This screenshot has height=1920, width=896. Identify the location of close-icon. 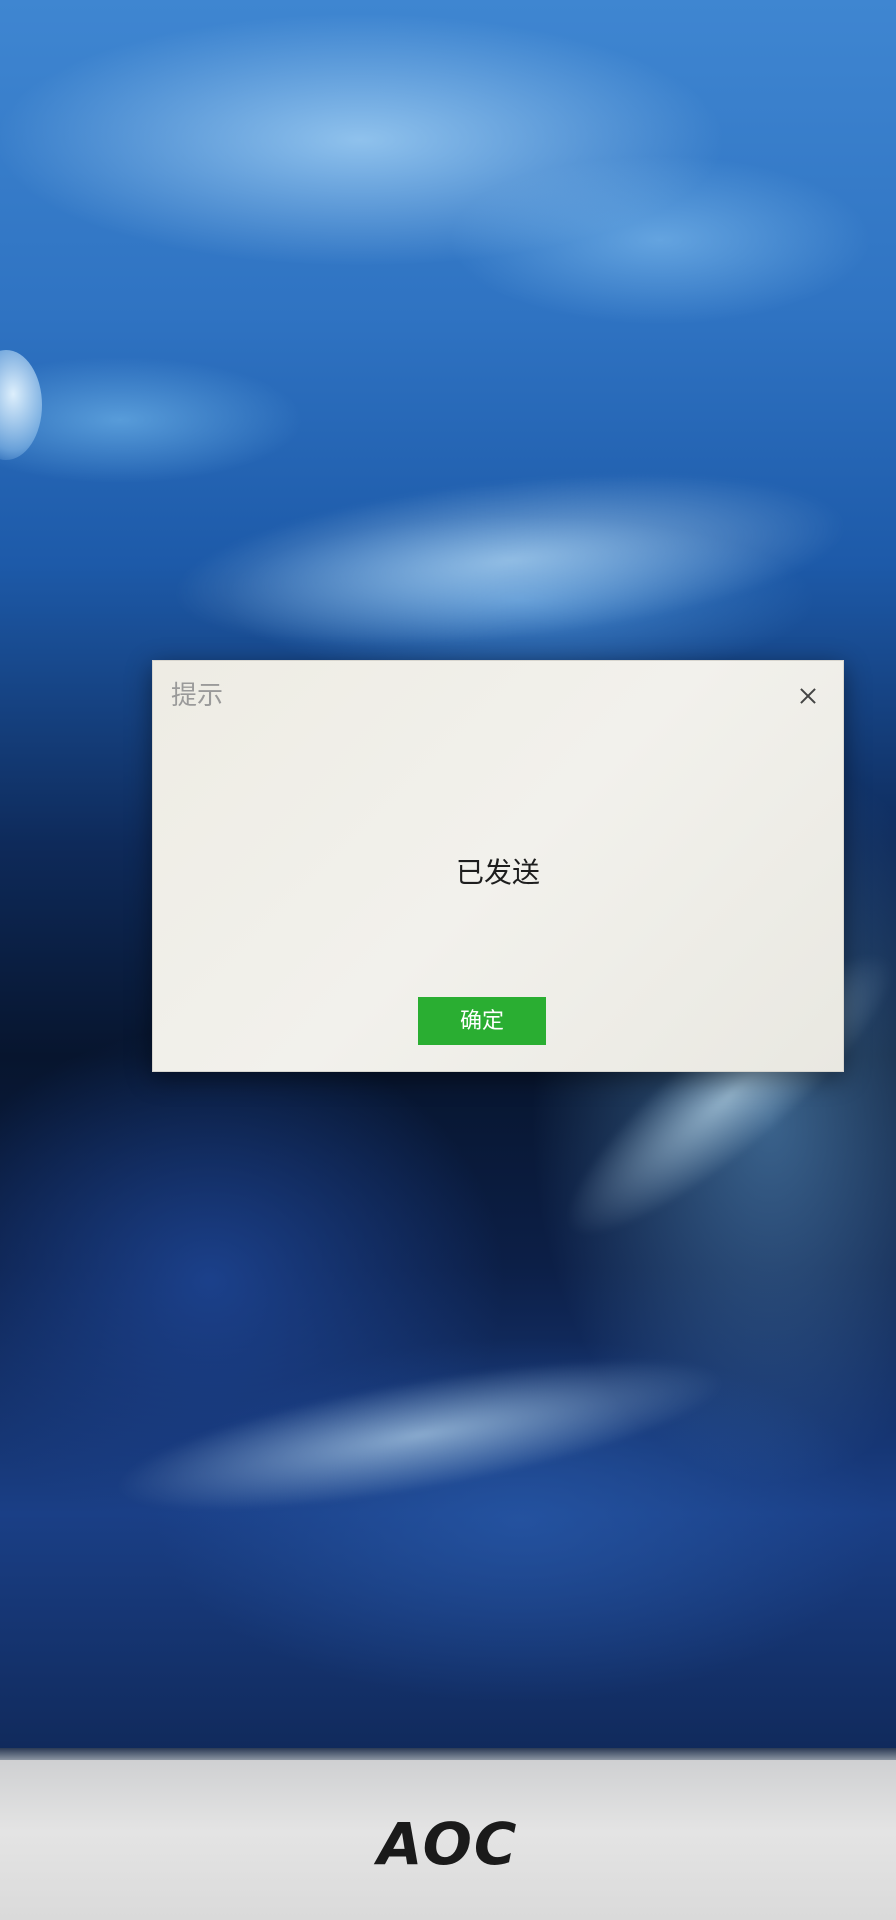
(808, 696).